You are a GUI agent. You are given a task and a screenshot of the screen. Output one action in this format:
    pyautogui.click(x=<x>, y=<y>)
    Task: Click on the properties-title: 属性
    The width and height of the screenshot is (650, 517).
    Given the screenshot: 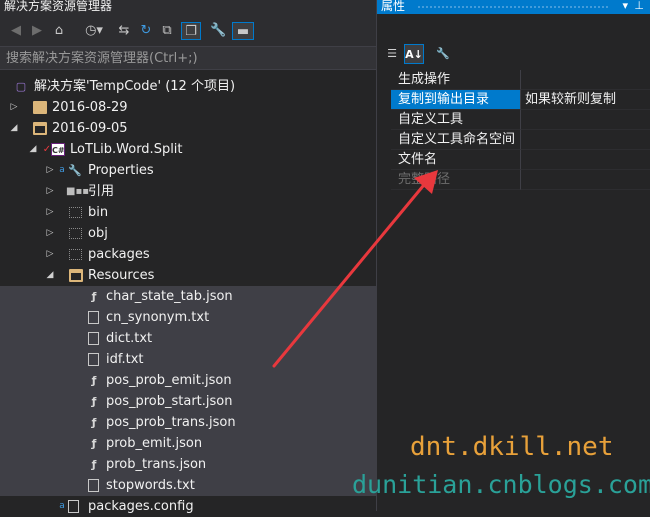 What is the action you would take?
    pyautogui.click(x=393, y=6)
    